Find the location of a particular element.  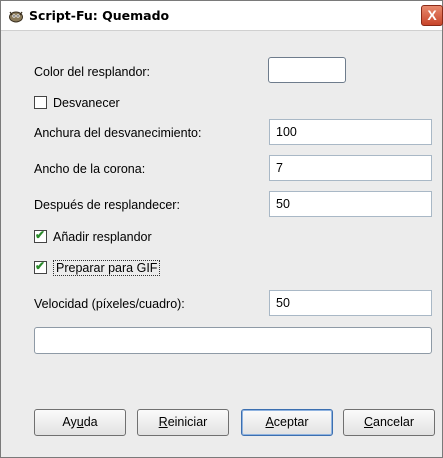

add-glow-label: Añadir resplandor is located at coordinates (102, 237).